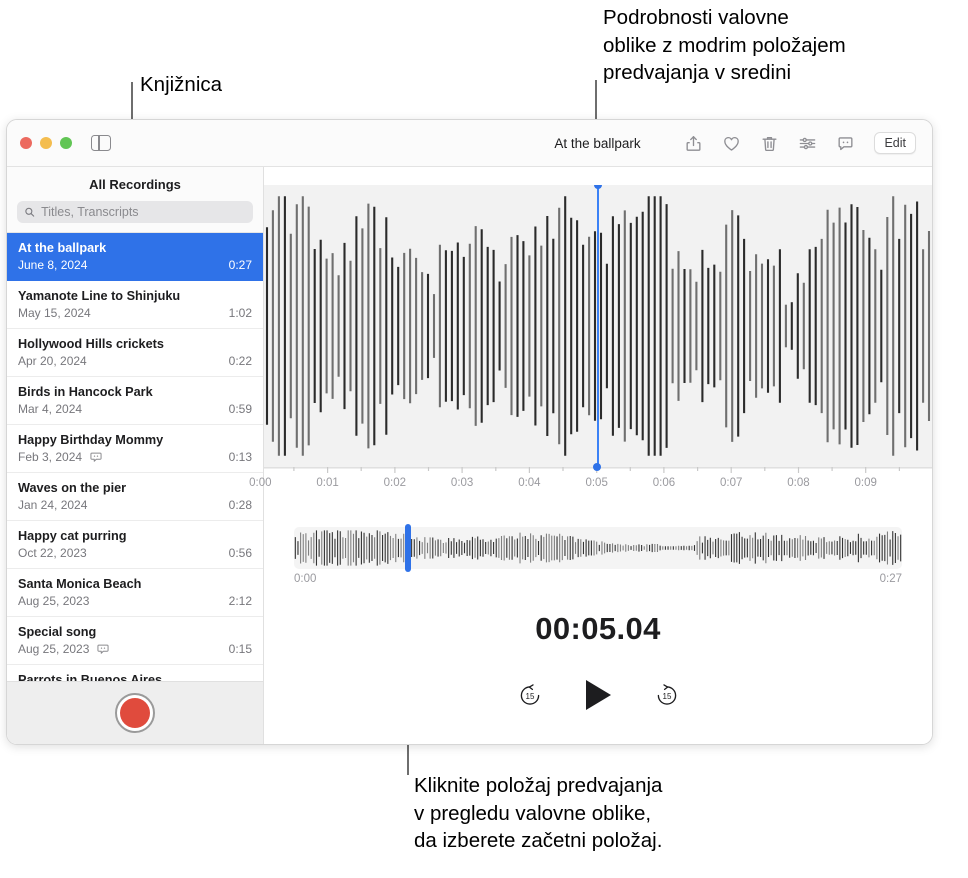 Image resolution: width=968 pixels, height=878 pixels. I want to click on play-button, so click(598, 695).